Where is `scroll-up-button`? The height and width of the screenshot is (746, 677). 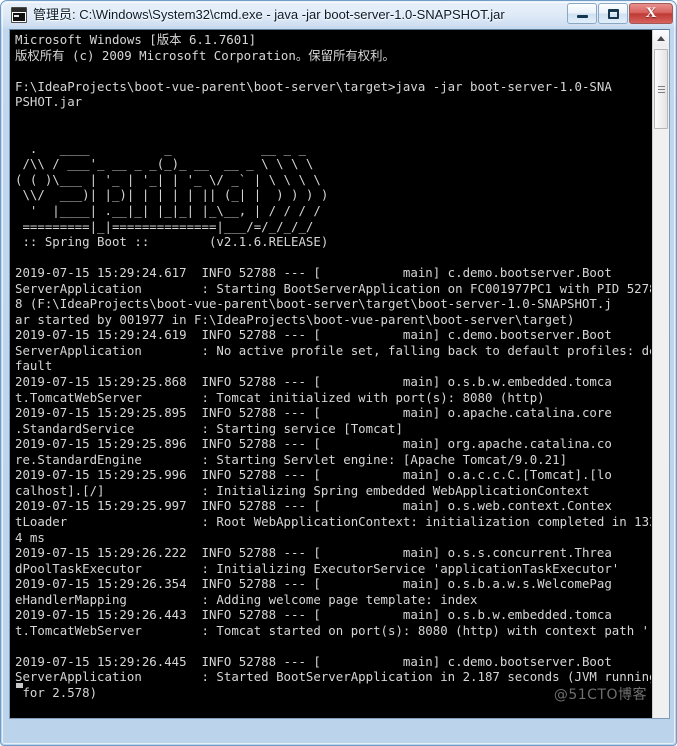 scroll-up-button is located at coordinates (661, 38).